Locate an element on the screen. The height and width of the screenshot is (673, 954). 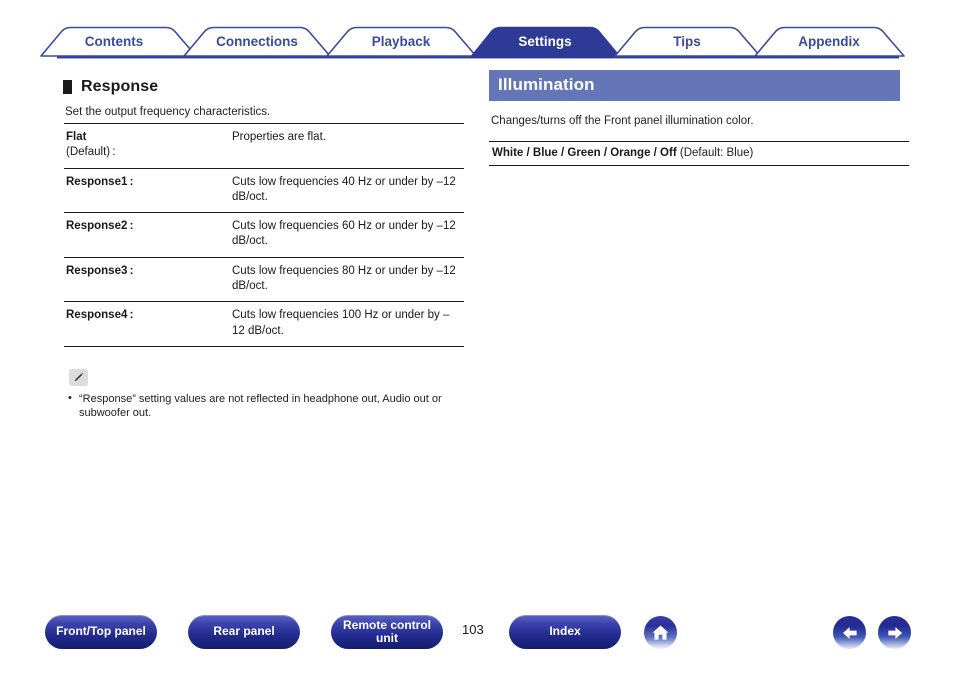
section-heading-illumination: Illumination is located at coordinates (694, 85).